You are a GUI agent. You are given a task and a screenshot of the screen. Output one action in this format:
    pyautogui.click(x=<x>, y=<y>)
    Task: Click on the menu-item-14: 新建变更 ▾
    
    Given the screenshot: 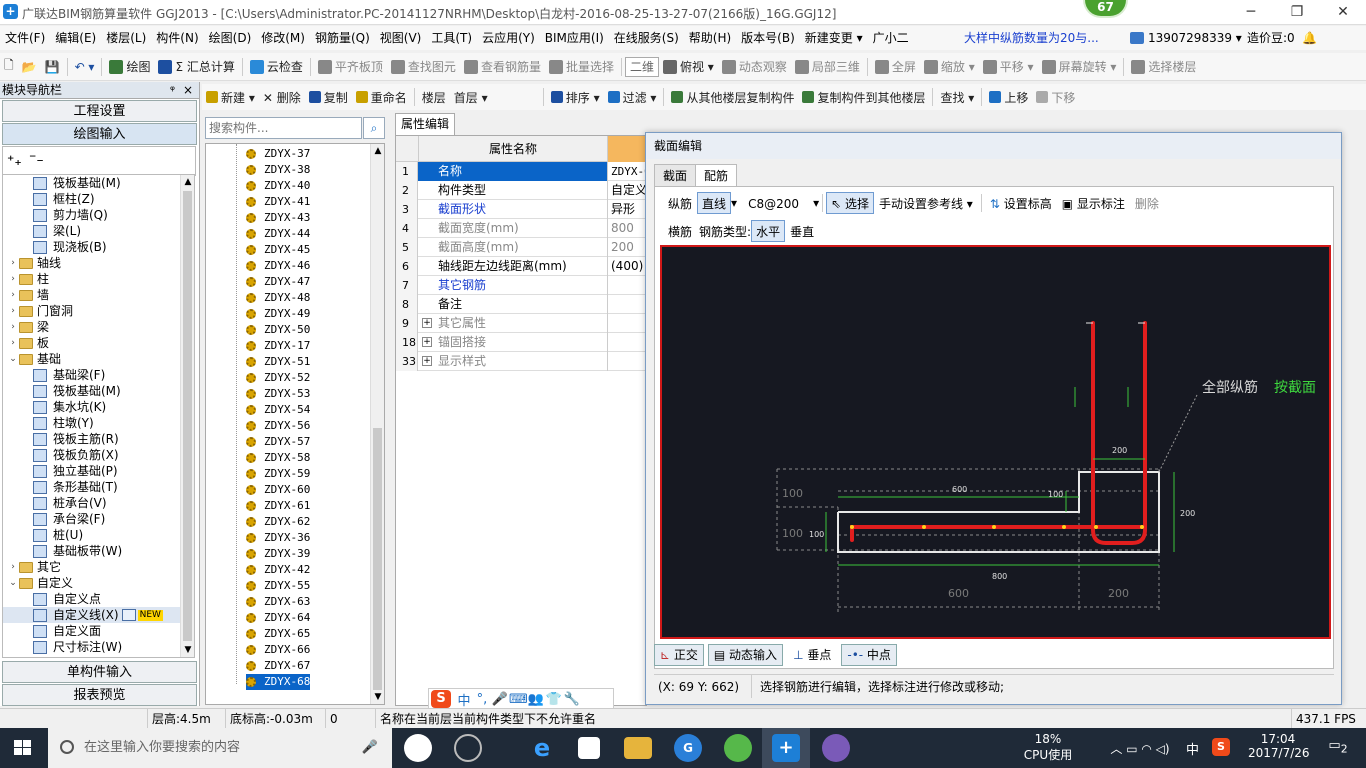 What is the action you would take?
    pyautogui.click(x=834, y=38)
    